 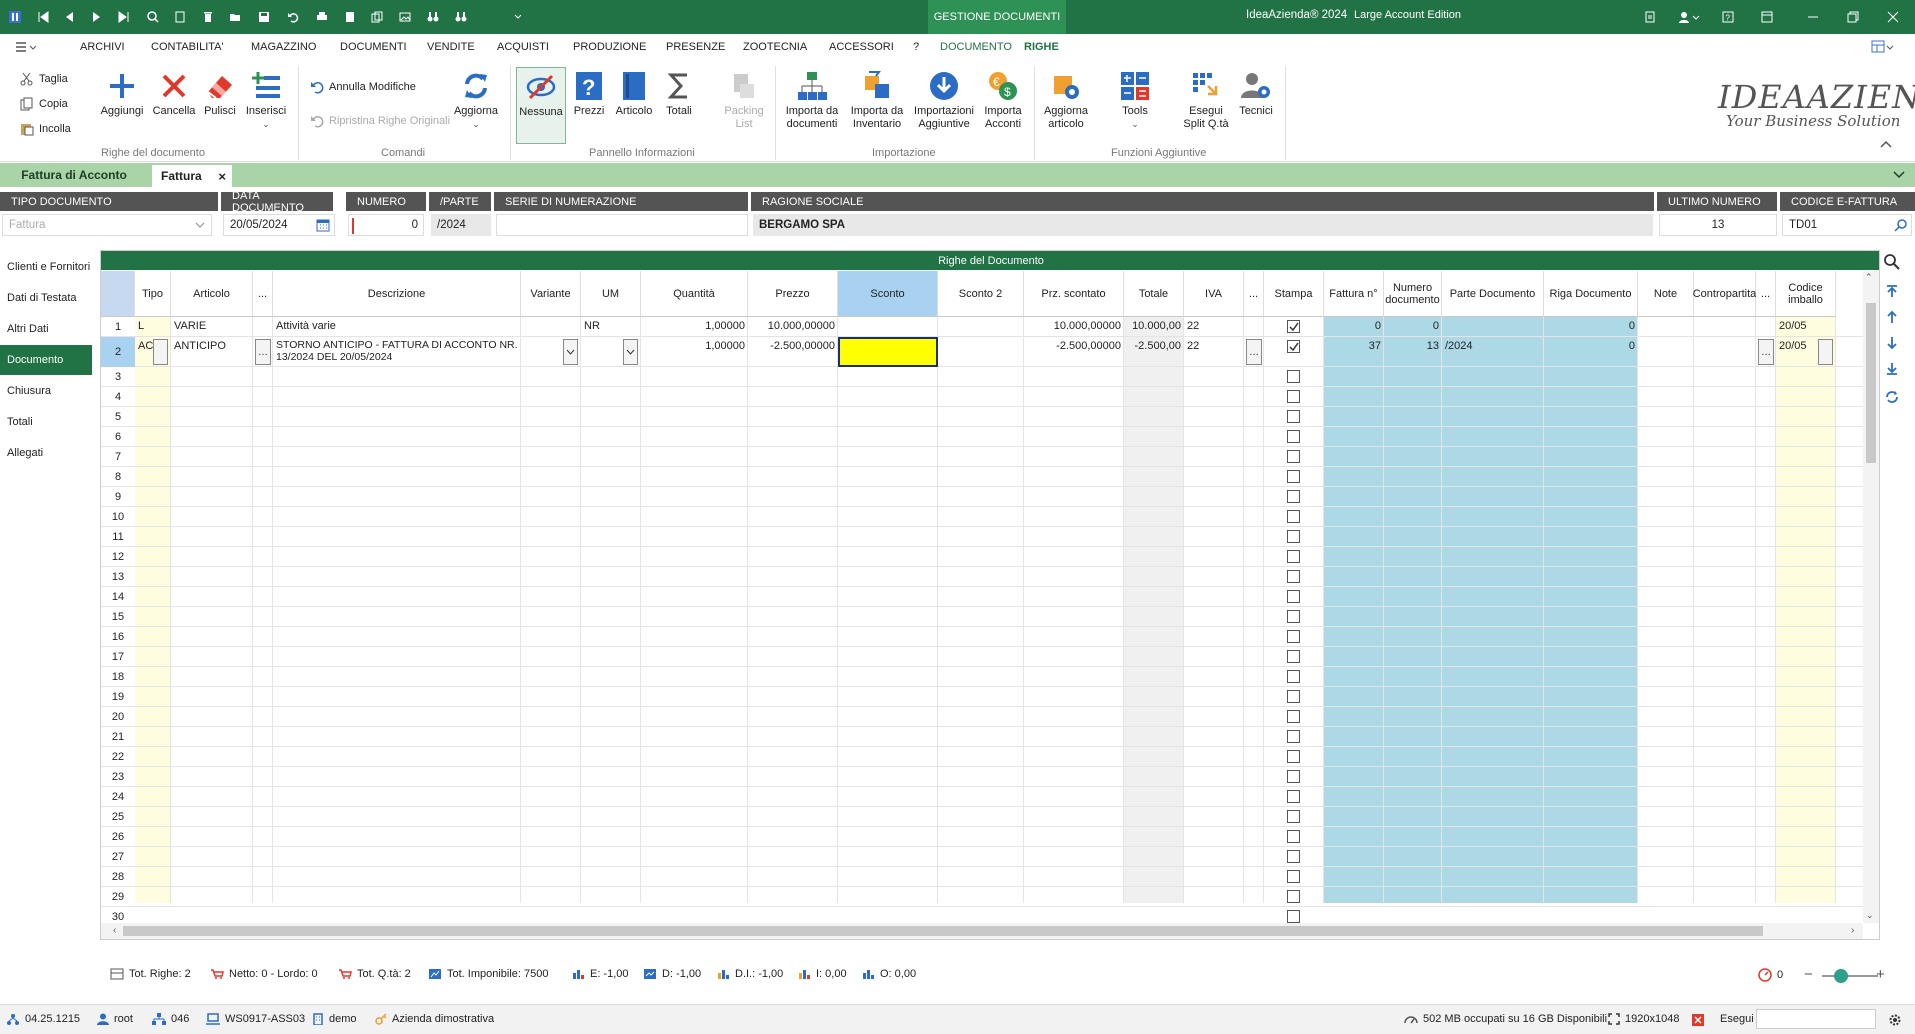 What do you see at coordinates (877, 100) in the screenshot?
I see `import-from-inventory-button: Importa da Inventario` at bounding box center [877, 100].